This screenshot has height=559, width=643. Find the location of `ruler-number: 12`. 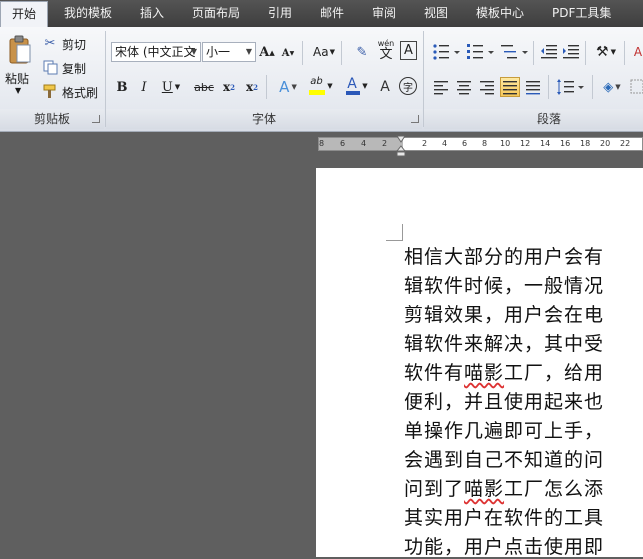

ruler-number: 12 is located at coordinates (525, 143).